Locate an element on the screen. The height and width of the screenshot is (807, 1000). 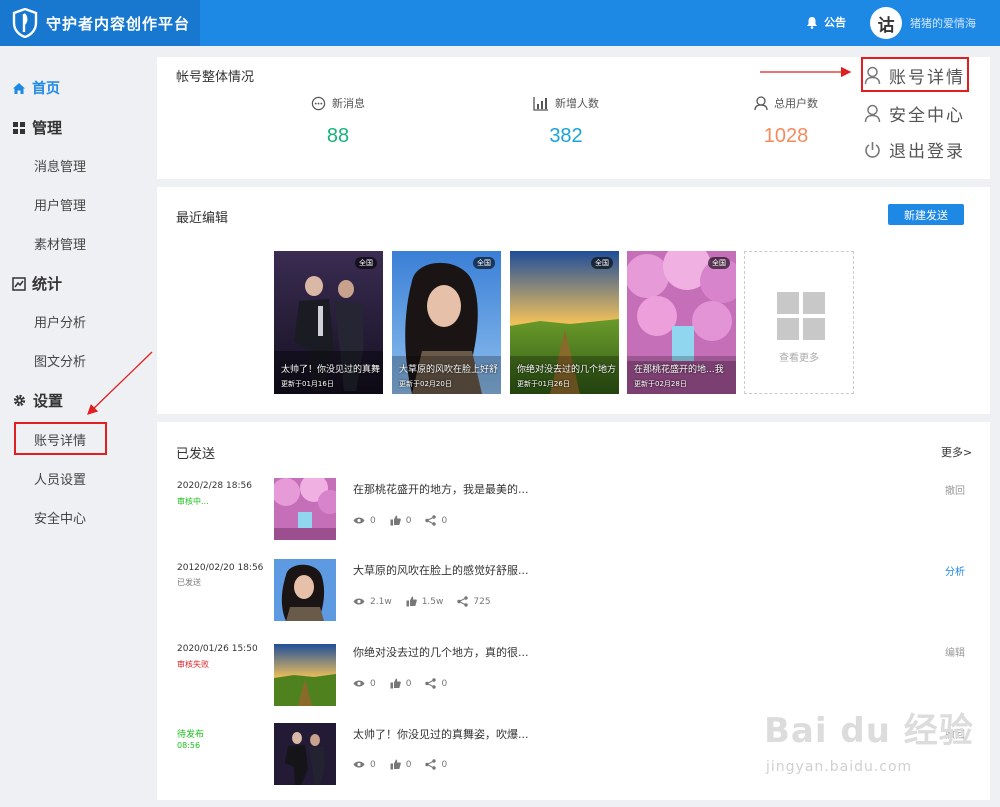
thumb-landscape is located at coordinates (305, 675).